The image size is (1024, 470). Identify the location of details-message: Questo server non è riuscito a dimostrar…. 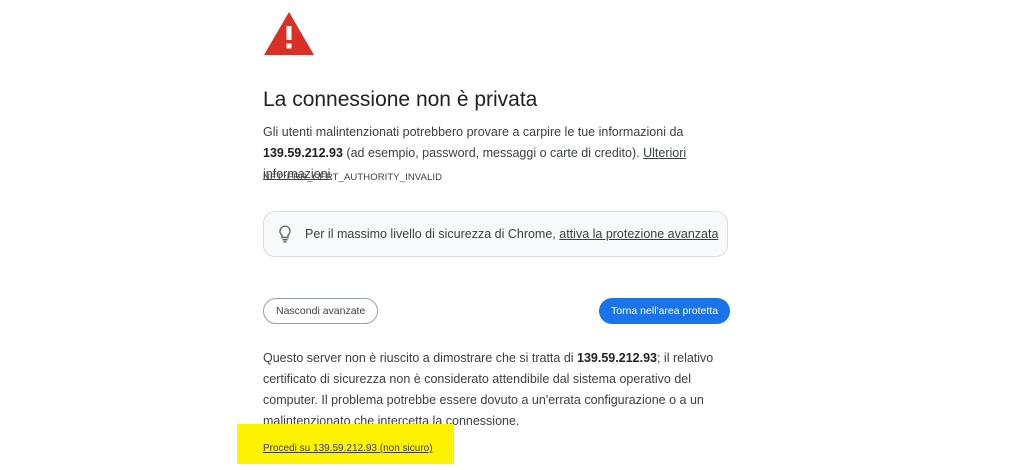
(498, 390).